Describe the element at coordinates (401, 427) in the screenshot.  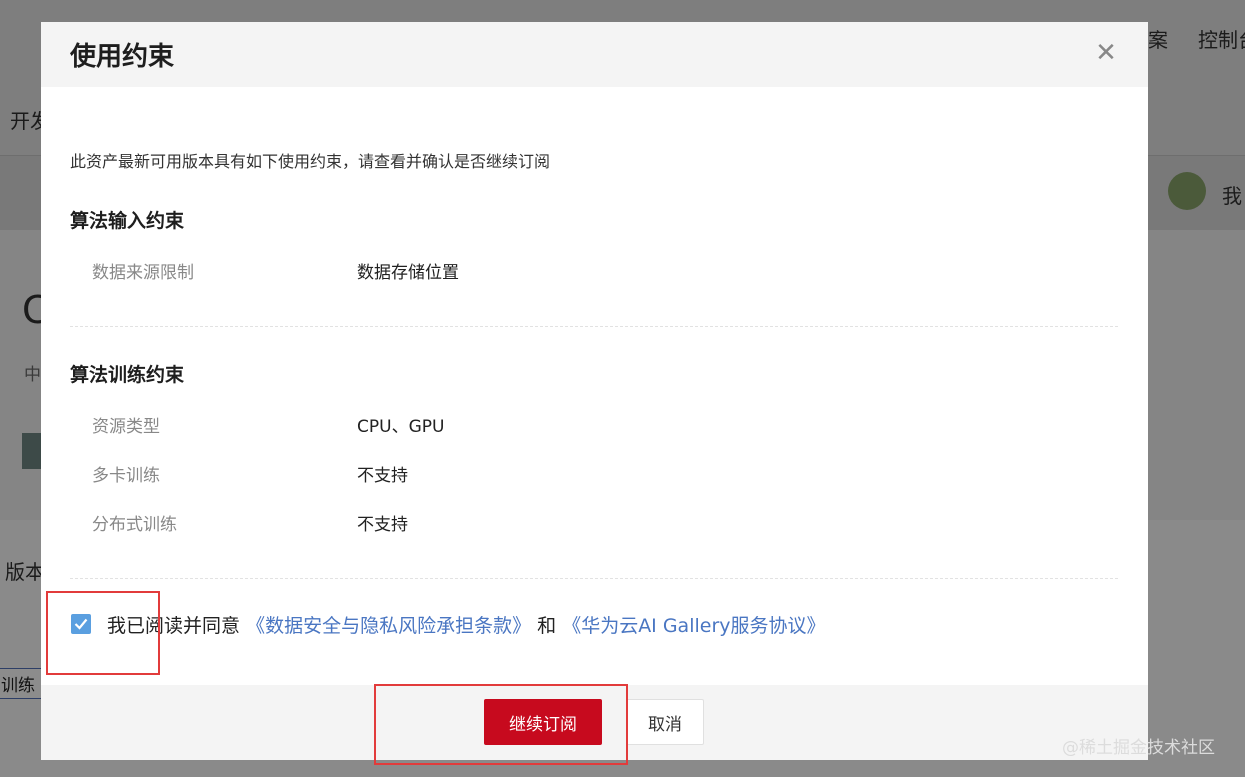
I see `row-value-resource-type: CPU、GPU` at that location.